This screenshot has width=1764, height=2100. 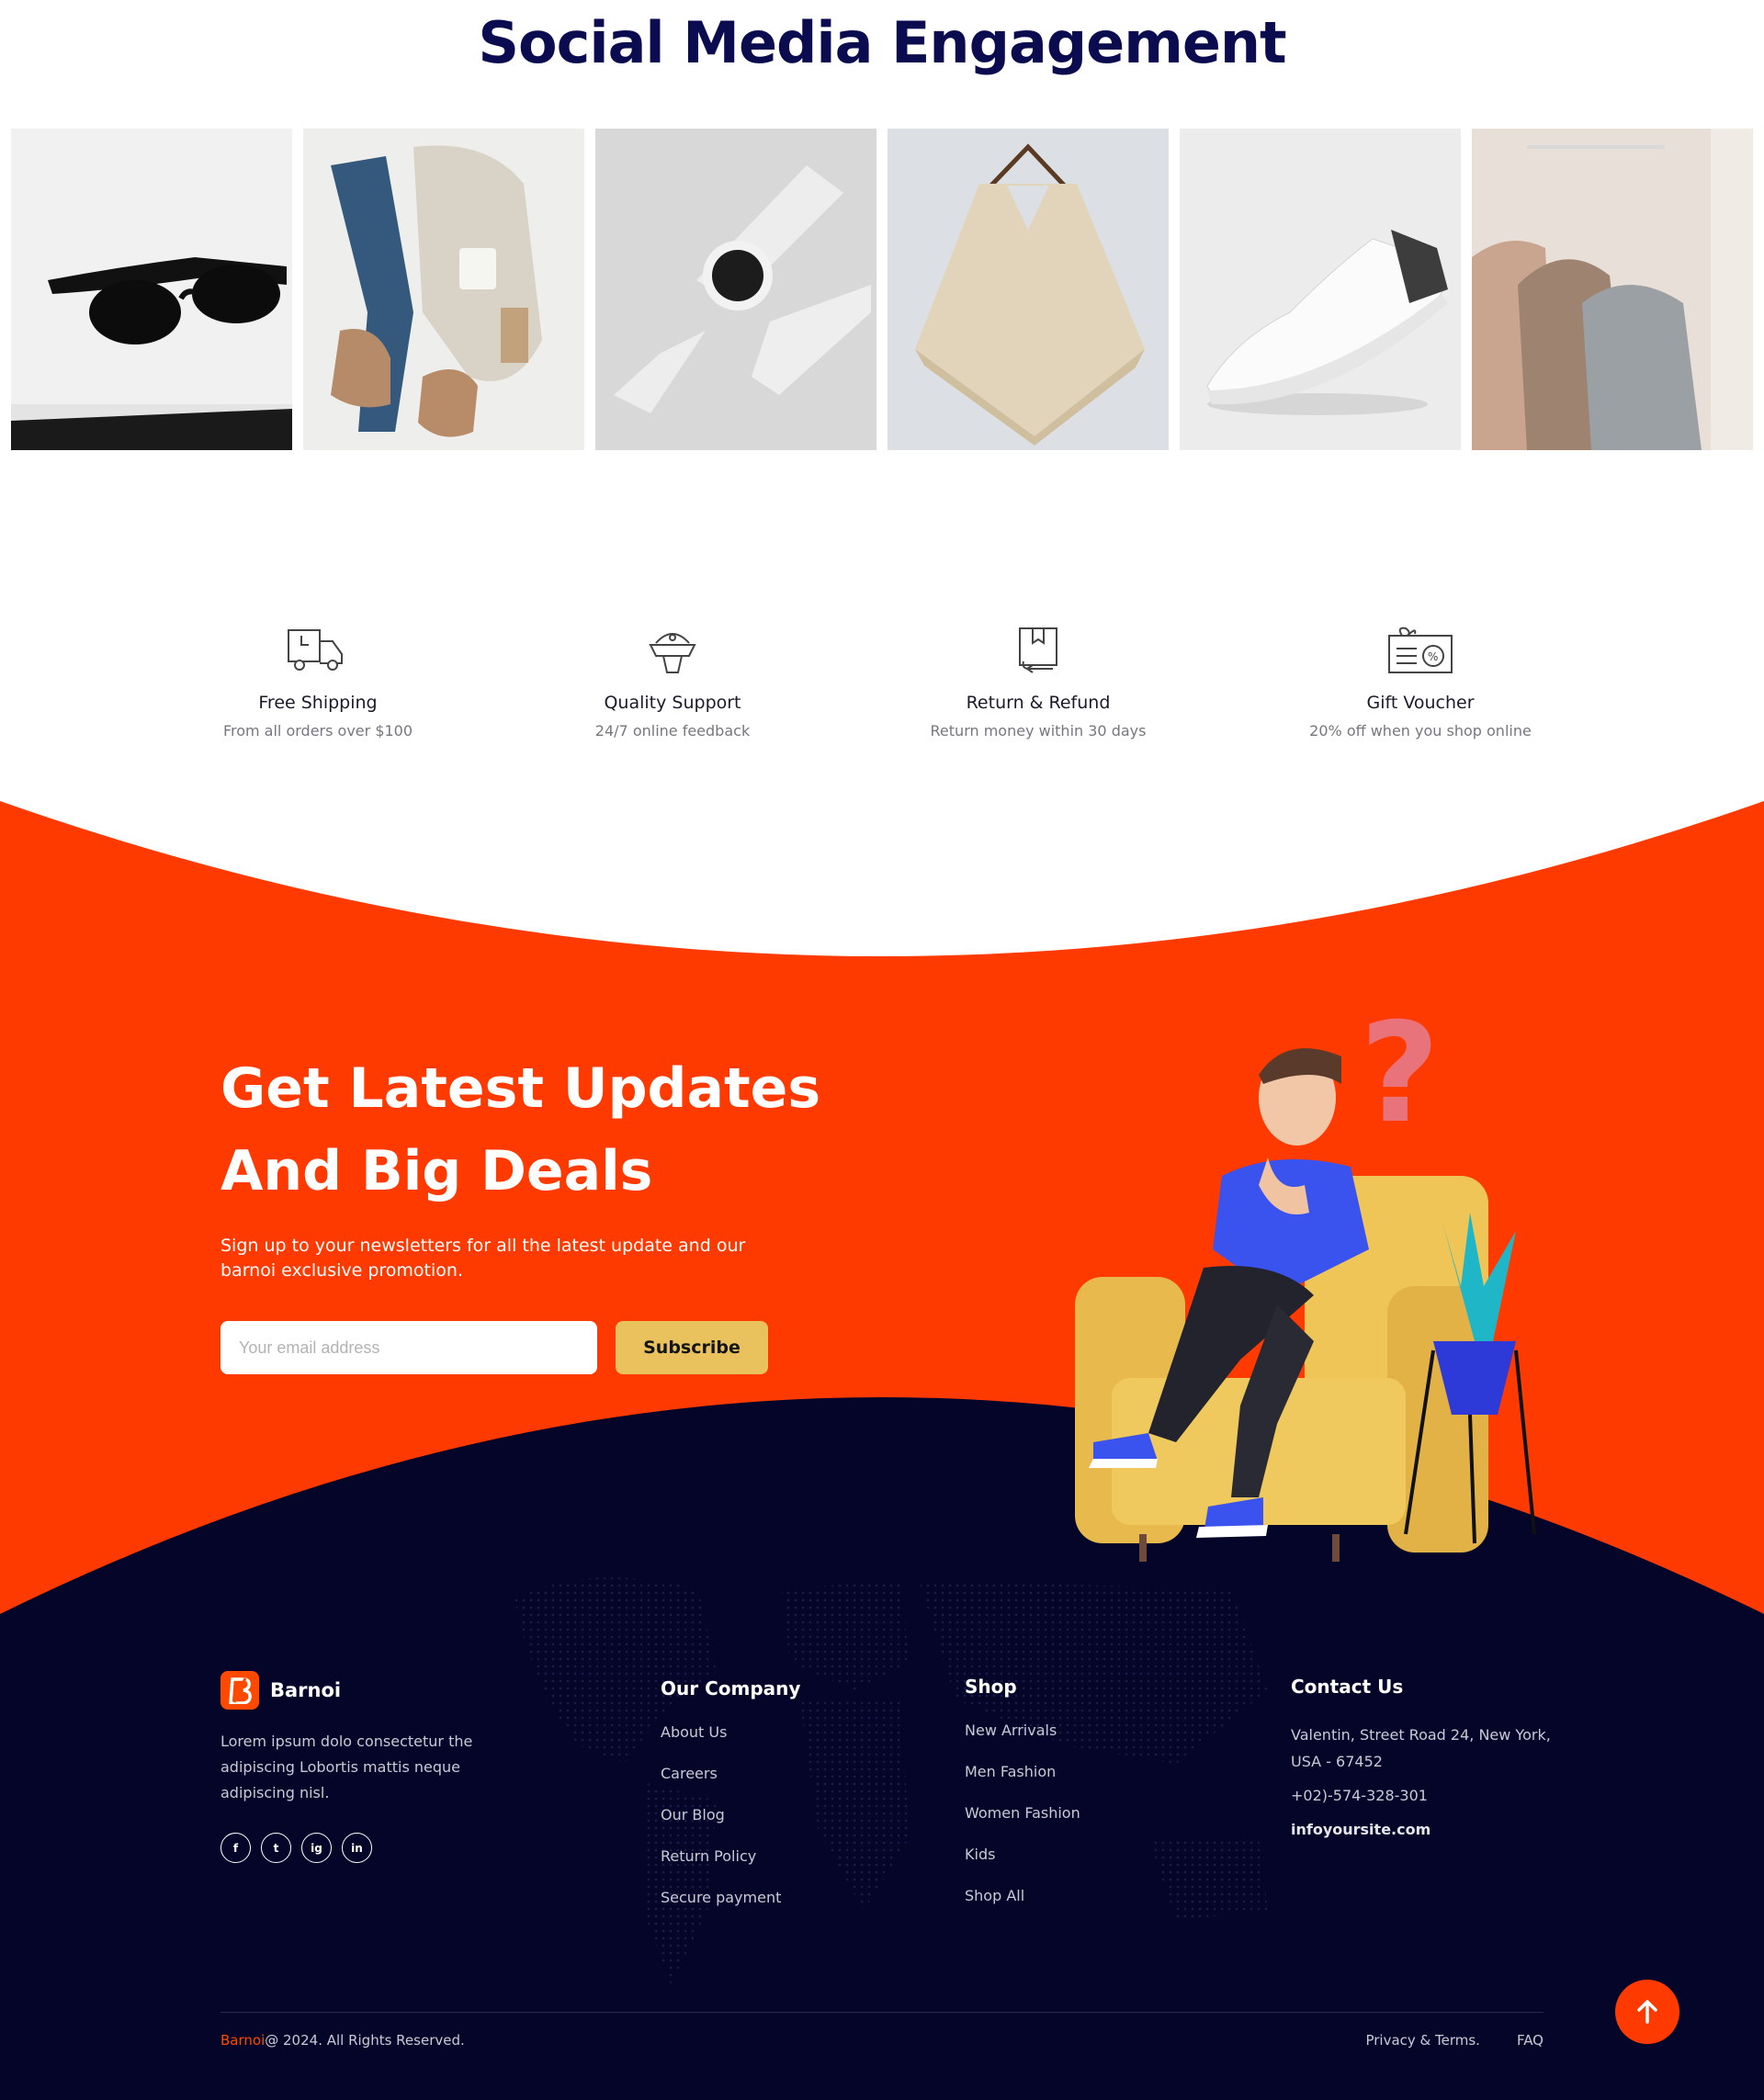 I want to click on footer-bottom-links: Privacy & Terms. FAQ, so click(x=1454, y=2040).